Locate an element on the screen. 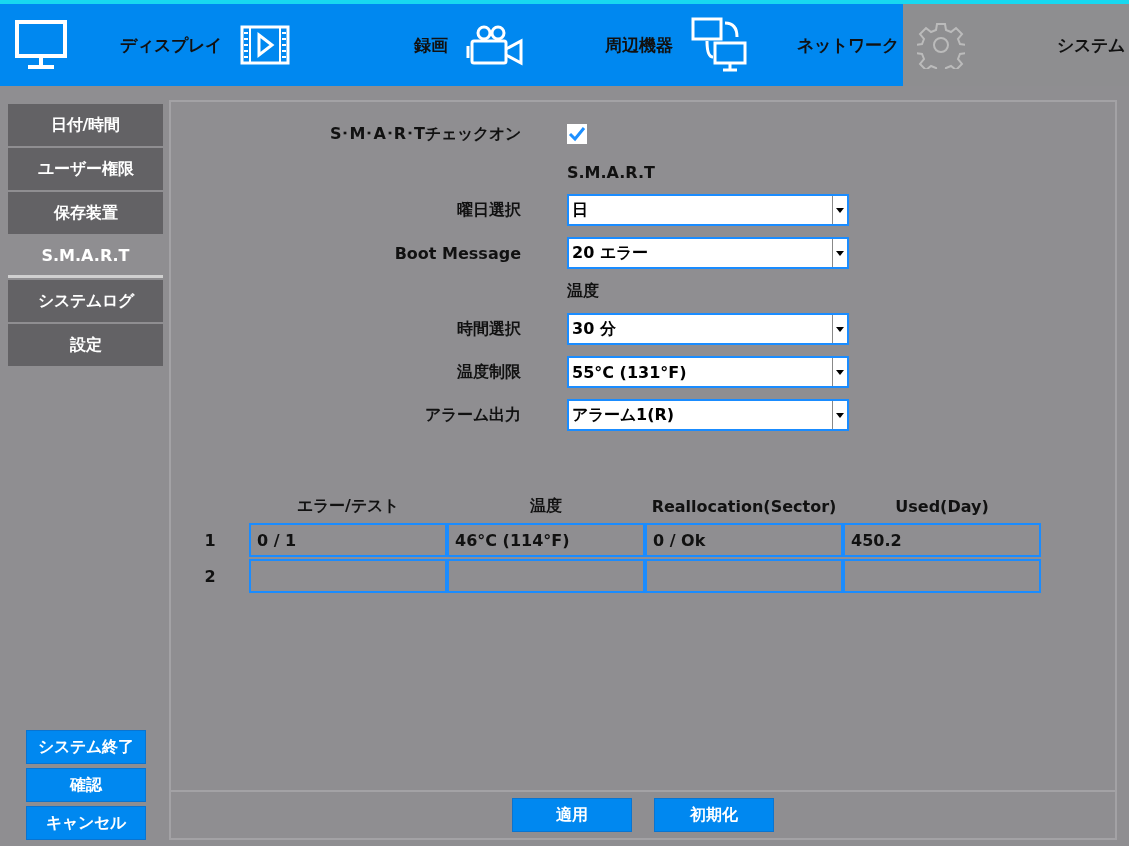 This screenshot has height=846, width=1129. sidebar-item: システムログ is located at coordinates (85, 301).